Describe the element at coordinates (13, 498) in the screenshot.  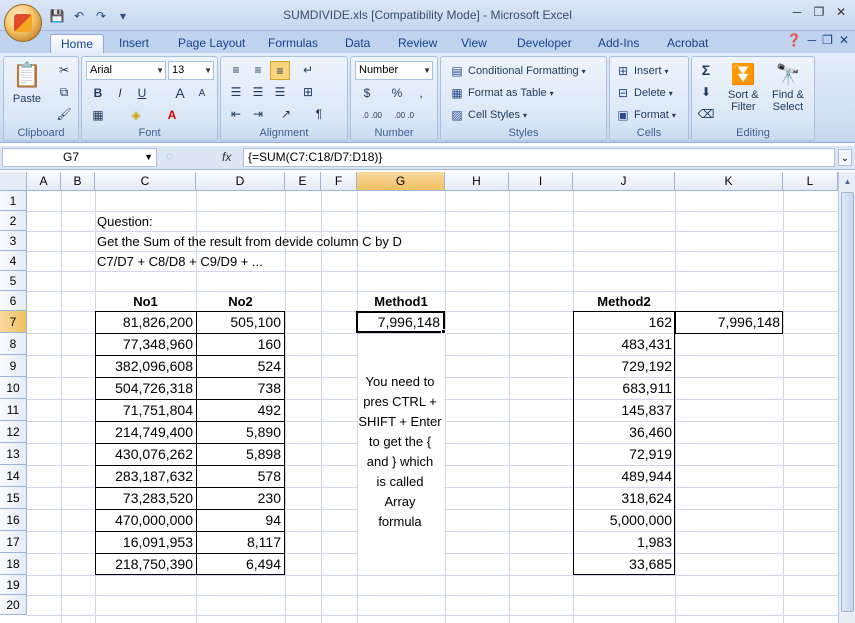
I see `row-header-15: 15` at that location.